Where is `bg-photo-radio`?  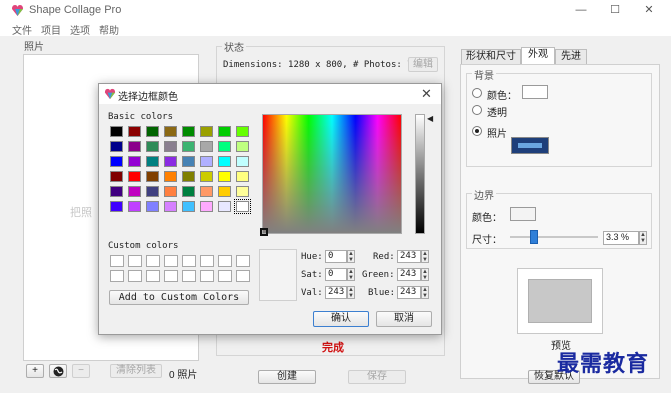 bg-photo-radio is located at coordinates (477, 131).